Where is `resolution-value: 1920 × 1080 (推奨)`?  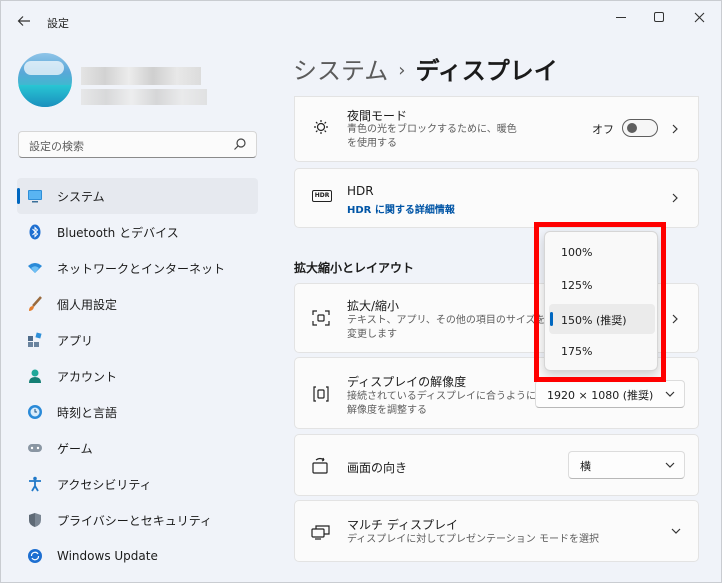
resolution-value: 1920 × 1080 (推奨) is located at coordinates (600, 395).